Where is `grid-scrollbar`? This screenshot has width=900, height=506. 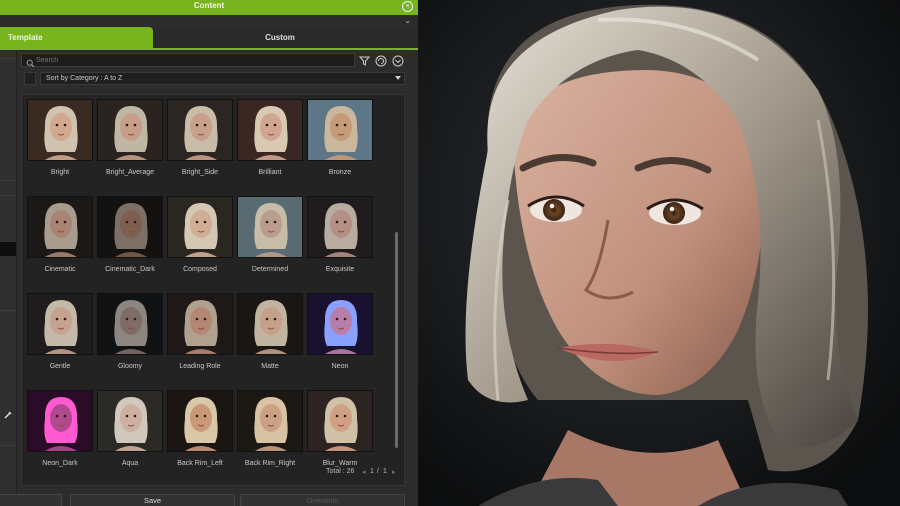
grid-scrollbar is located at coordinates (396, 340).